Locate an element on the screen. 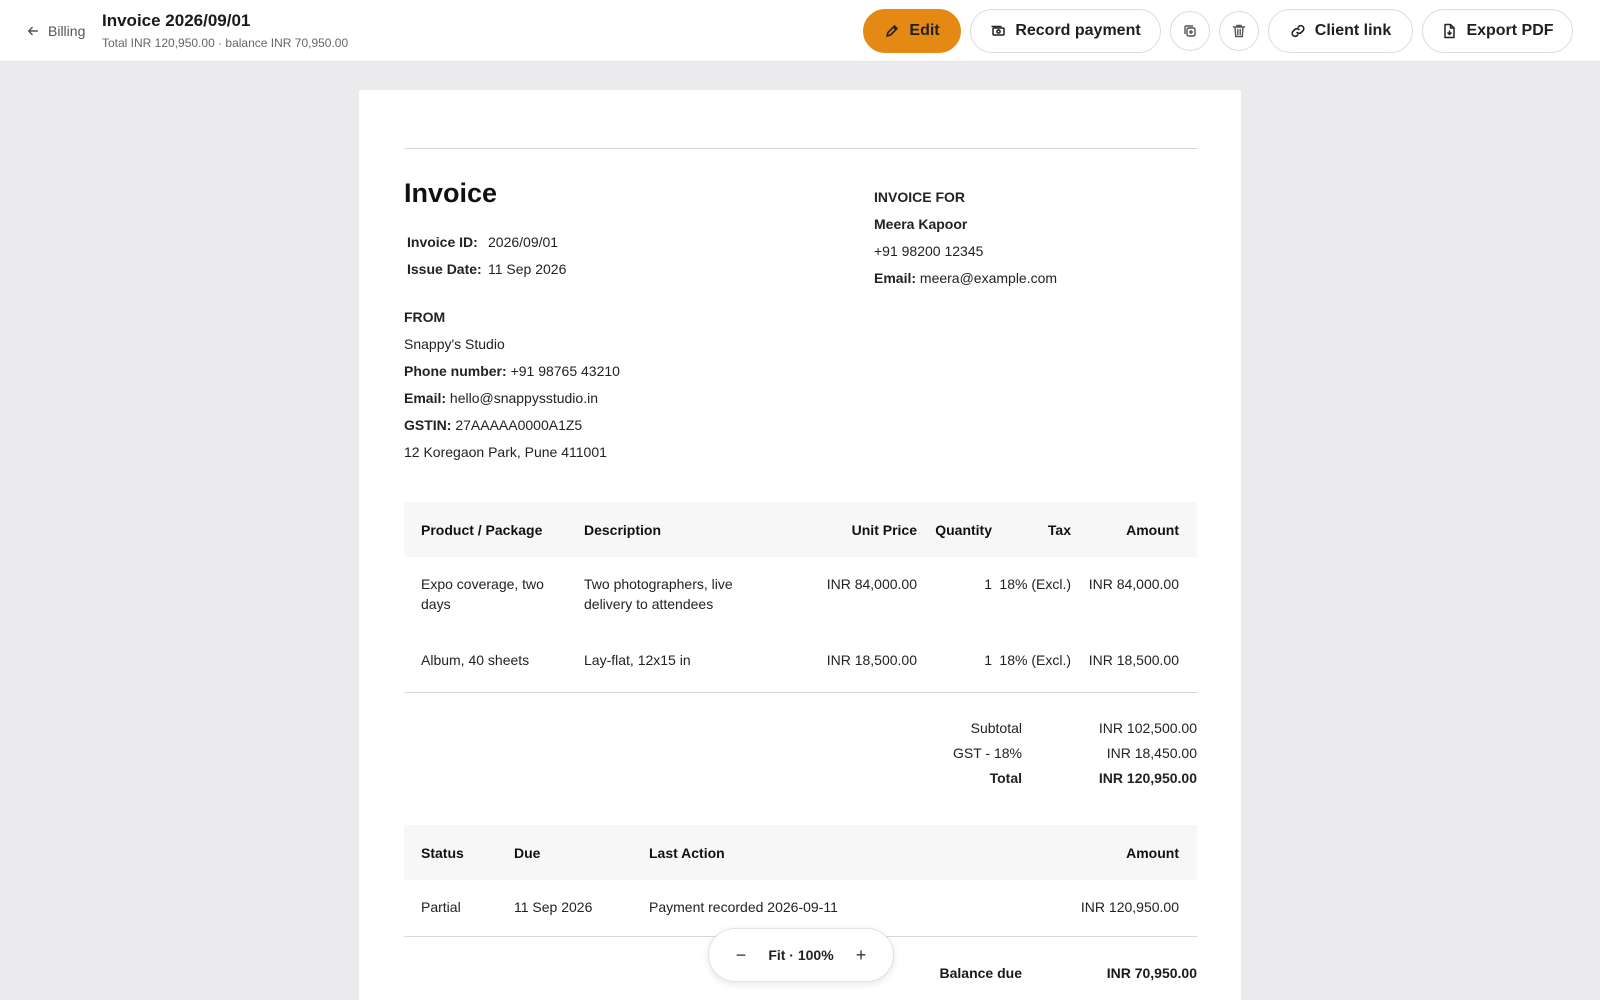  link-icon is located at coordinates (1298, 31).